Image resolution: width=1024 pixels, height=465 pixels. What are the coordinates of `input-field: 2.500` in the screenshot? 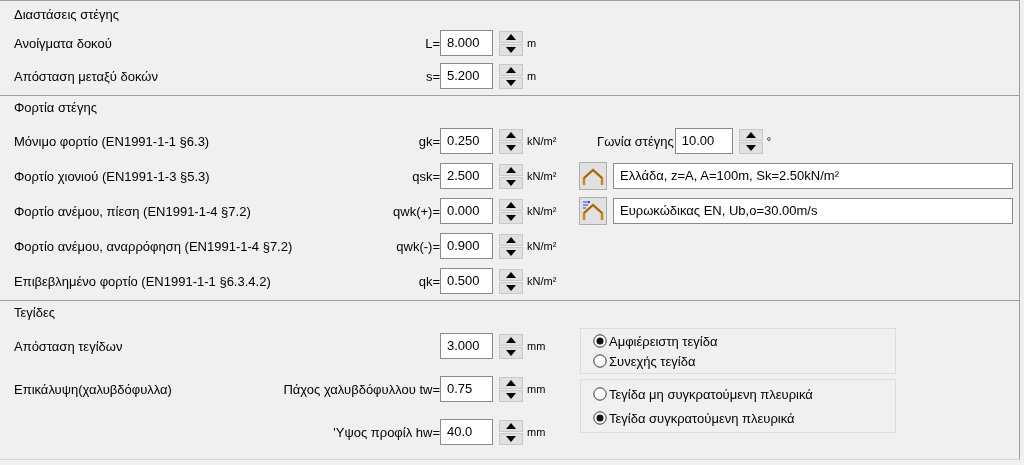 It's located at (466, 176).